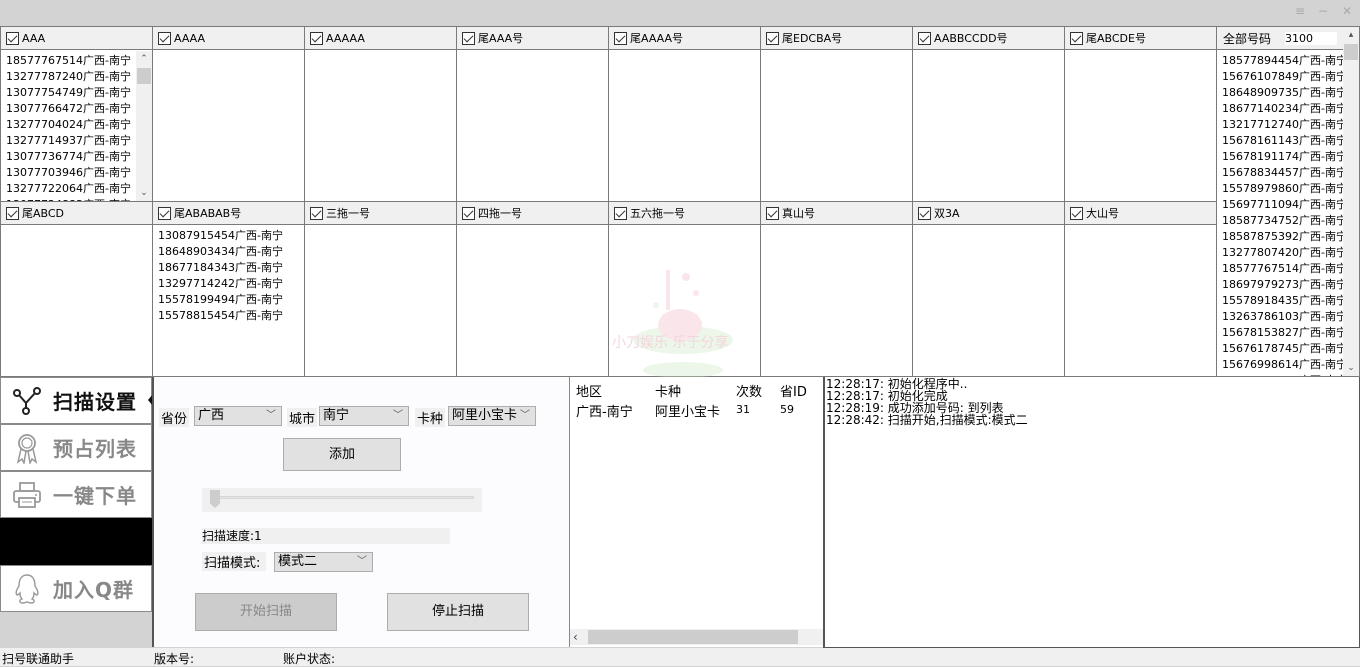  I want to click on list-item: 13077766472广西-南宁, so click(71, 109).